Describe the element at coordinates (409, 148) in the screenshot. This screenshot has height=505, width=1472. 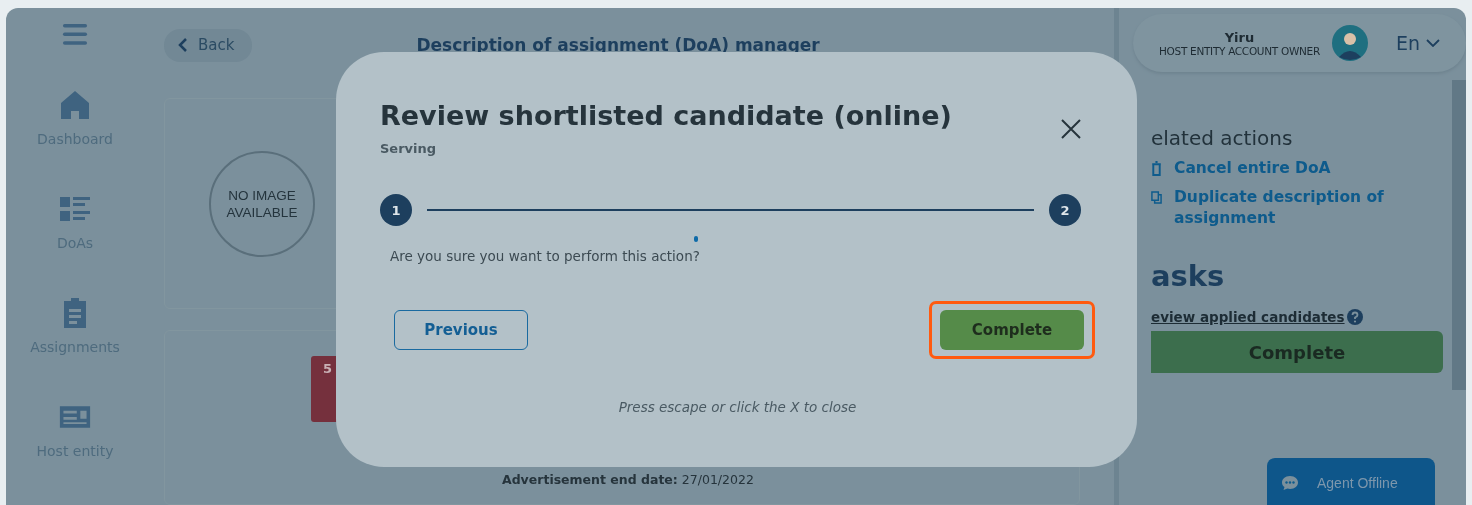
I see `dialog-subtitle: Serving` at that location.